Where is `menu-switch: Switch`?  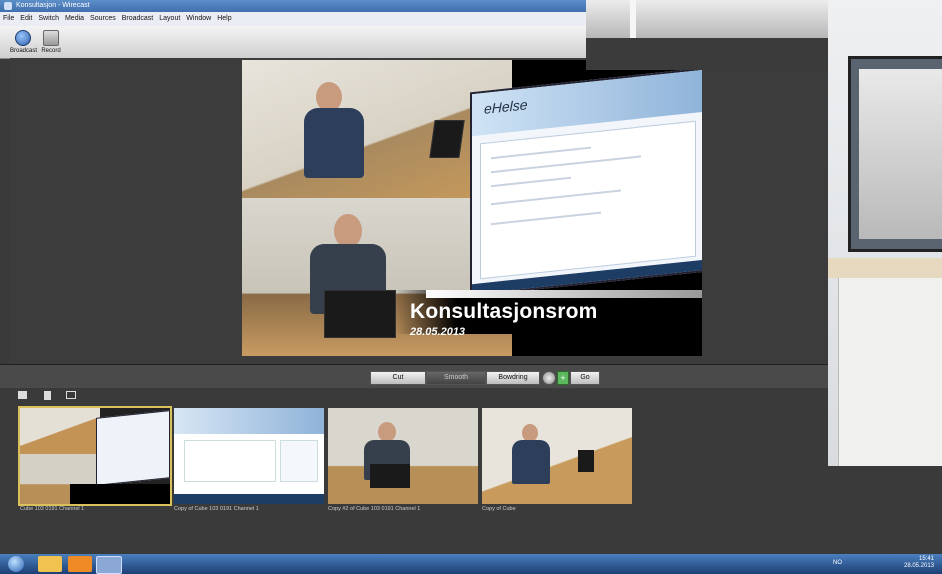 menu-switch: Switch is located at coordinates (48, 19).